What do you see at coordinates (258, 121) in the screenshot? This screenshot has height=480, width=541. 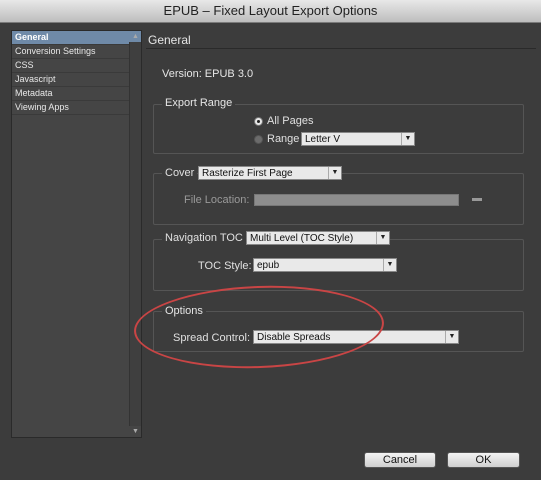 I see `all-pages-radio` at bounding box center [258, 121].